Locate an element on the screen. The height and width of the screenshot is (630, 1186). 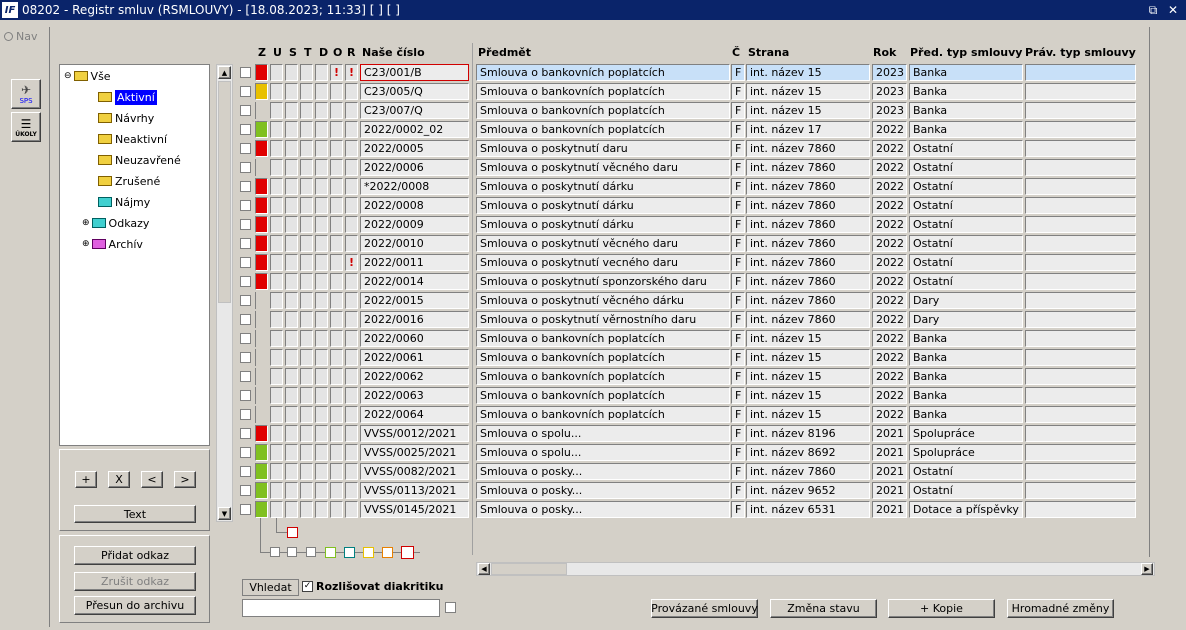
close-icon: ✕ is located at coordinates (1173, 10).